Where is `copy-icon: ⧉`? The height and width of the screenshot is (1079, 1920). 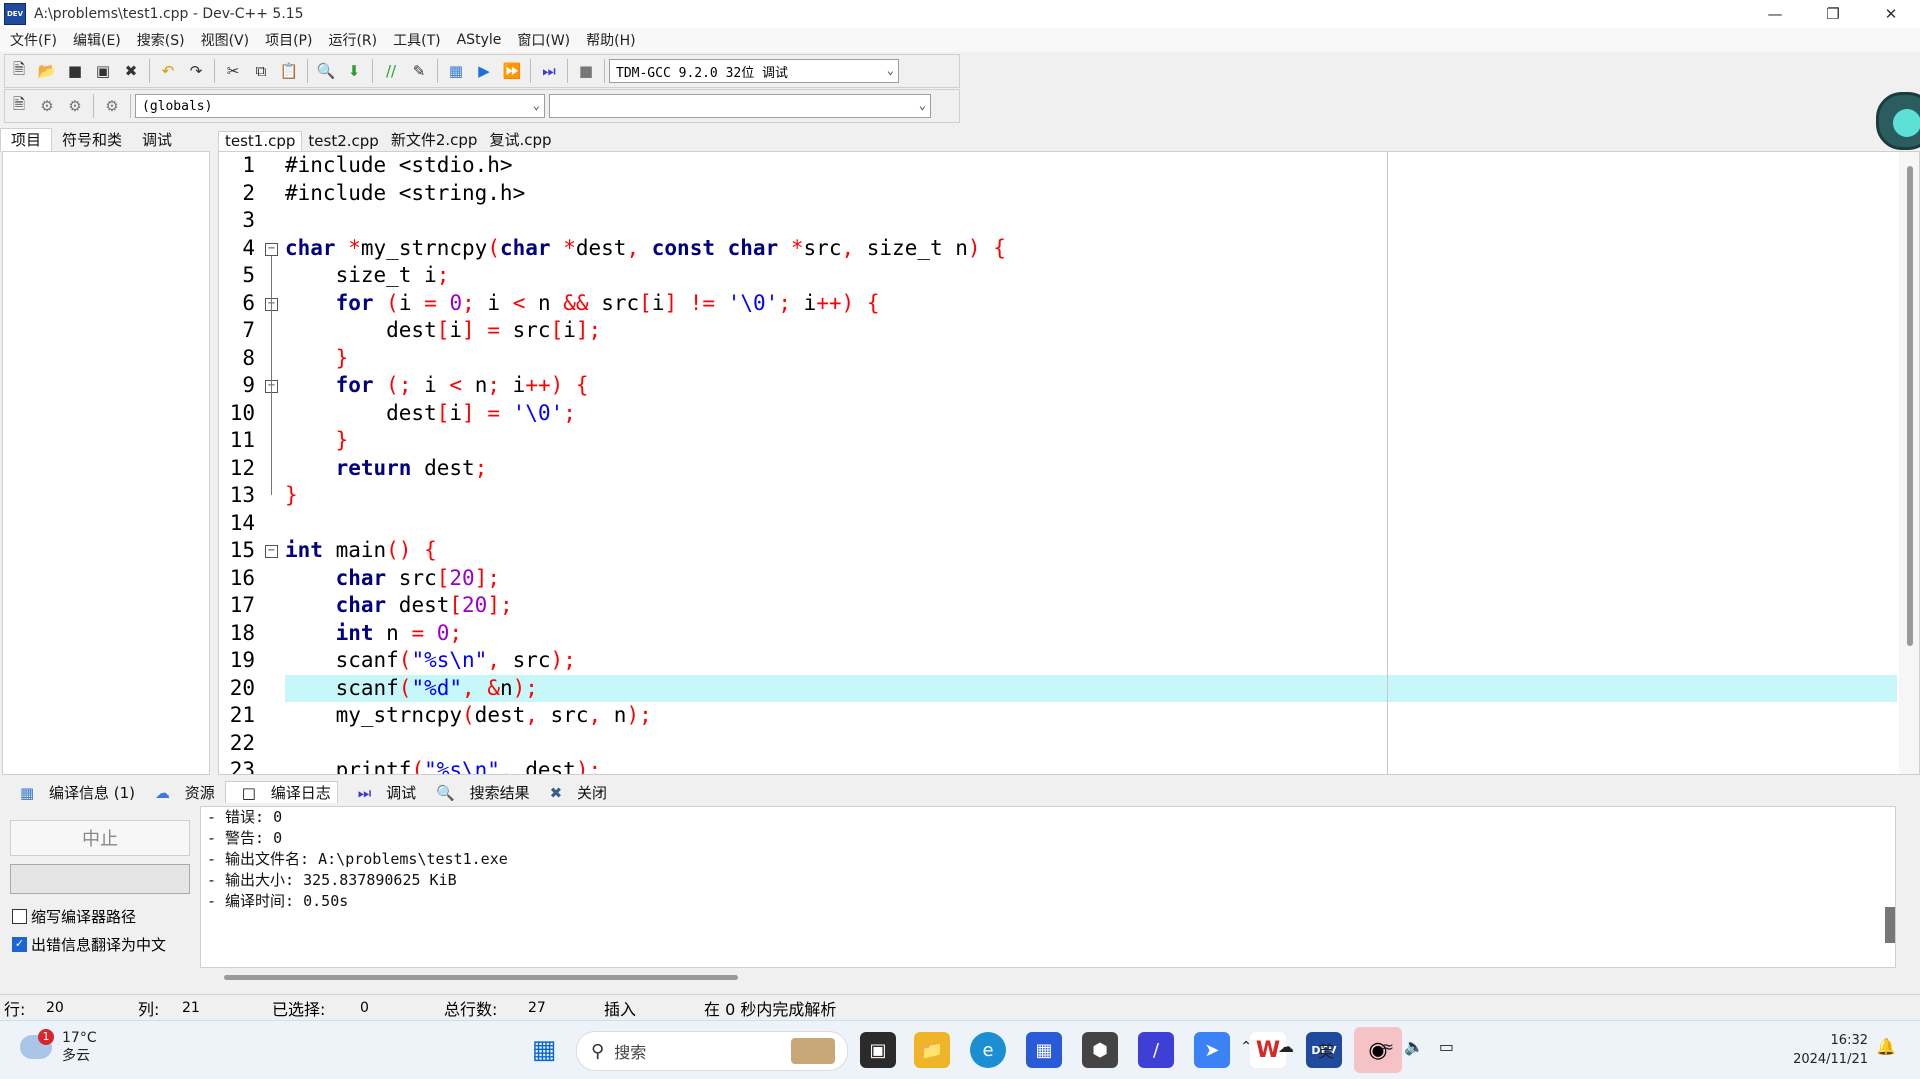
copy-icon: ⧉ is located at coordinates (261, 71).